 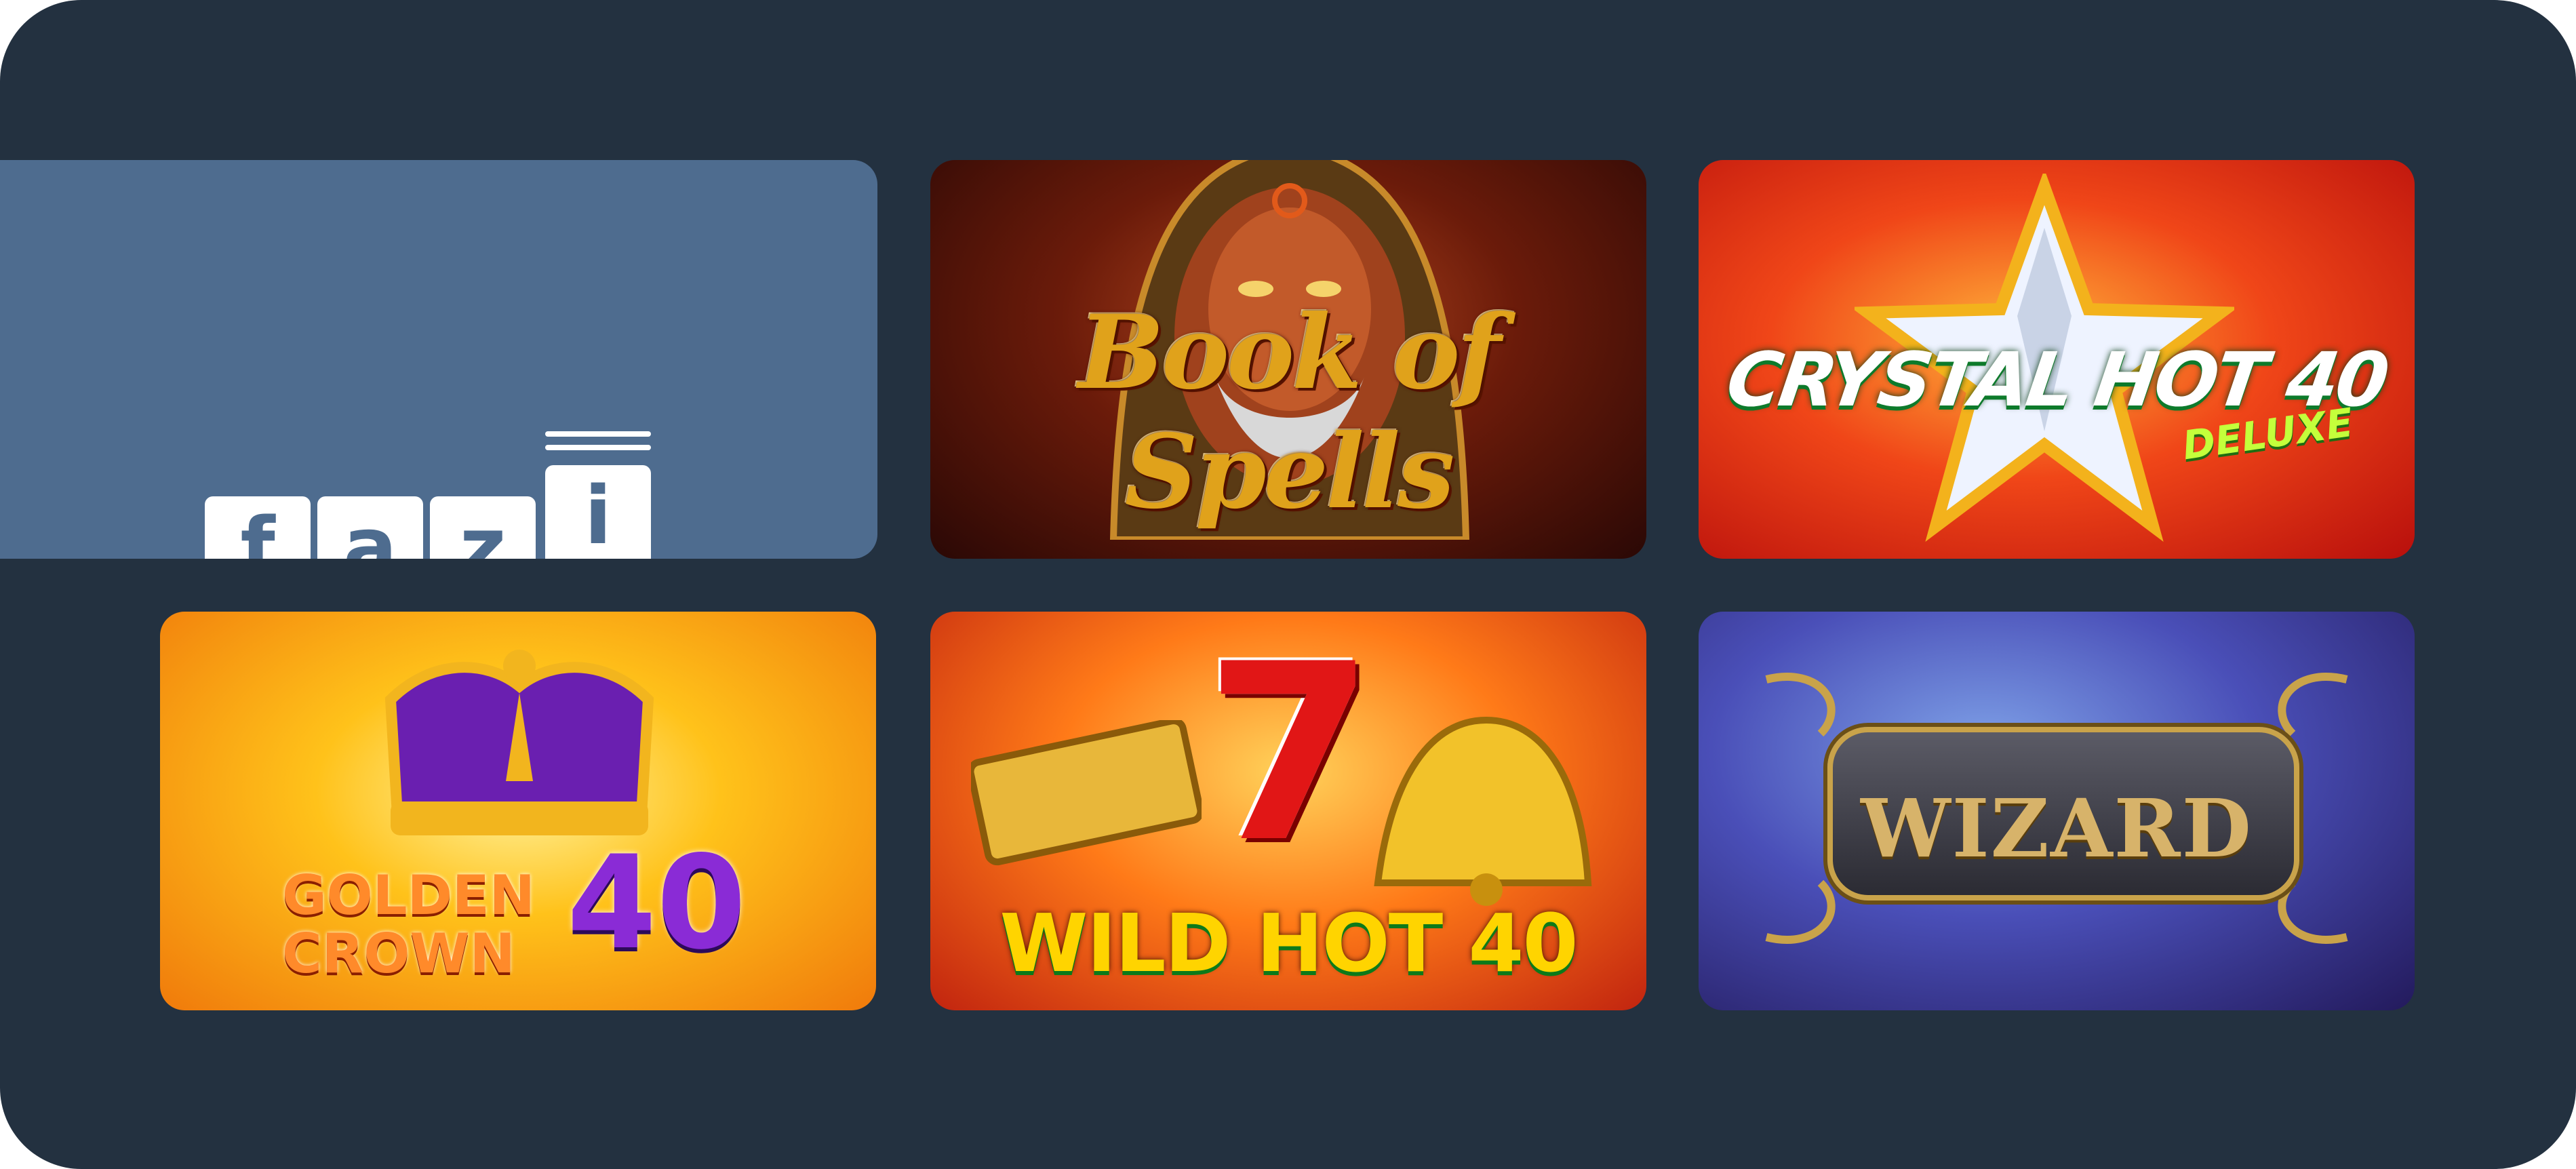 I want to click on logo-letter-z: z, so click(x=483, y=527).